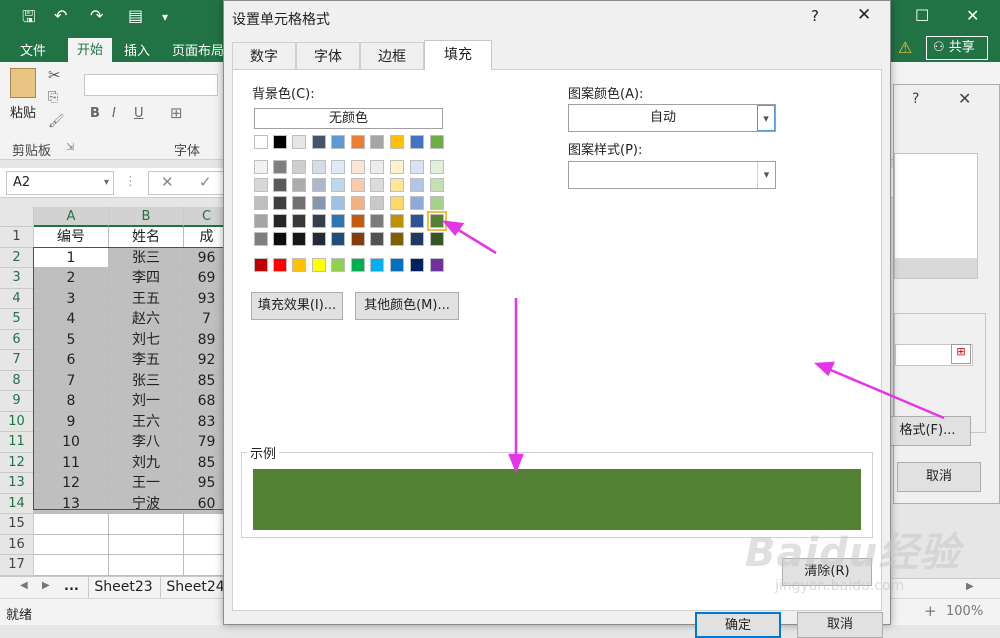 The height and width of the screenshot is (638, 1000). What do you see at coordinates (672, 118) in the screenshot?
I see `pattern-color-combo: 自动 ▾` at bounding box center [672, 118].